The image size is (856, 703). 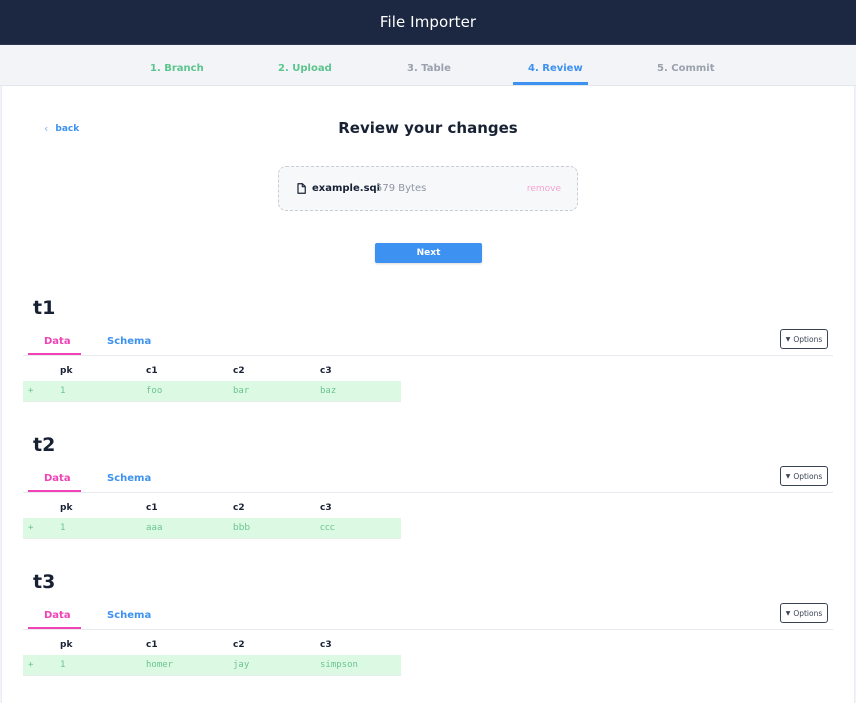 What do you see at coordinates (154, 391) in the screenshot?
I see `cell-c1: foo` at bounding box center [154, 391].